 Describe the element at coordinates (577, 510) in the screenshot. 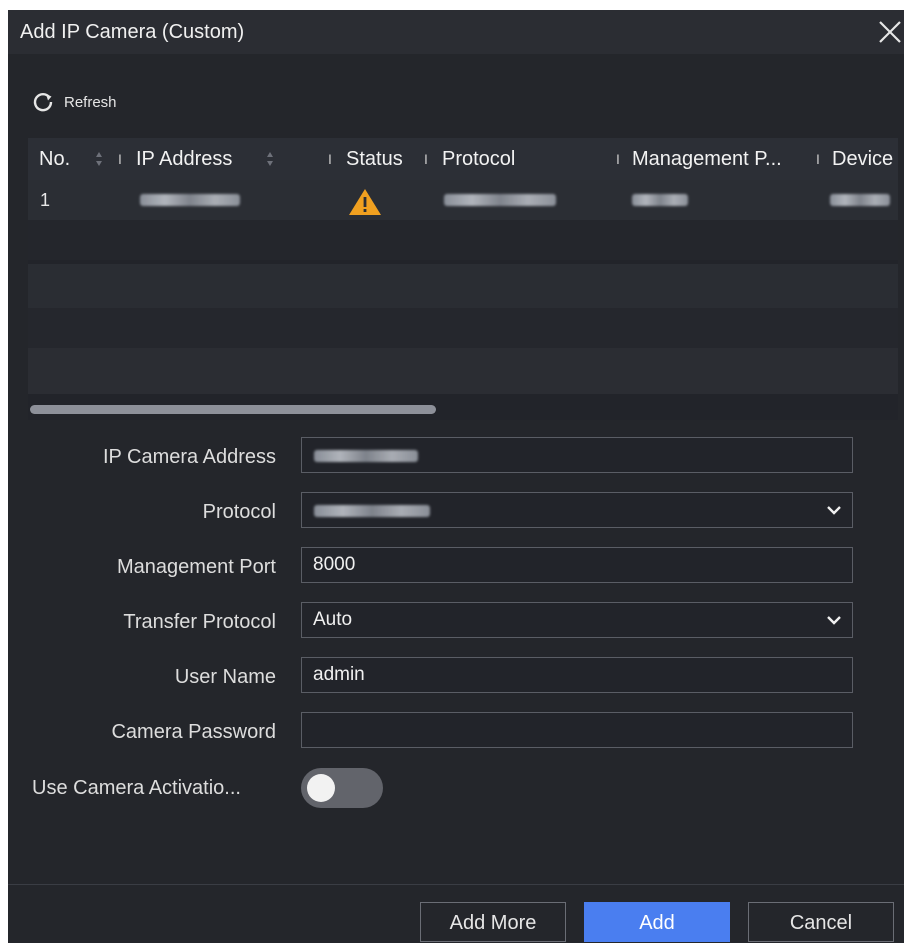

I see `protocol-select` at that location.